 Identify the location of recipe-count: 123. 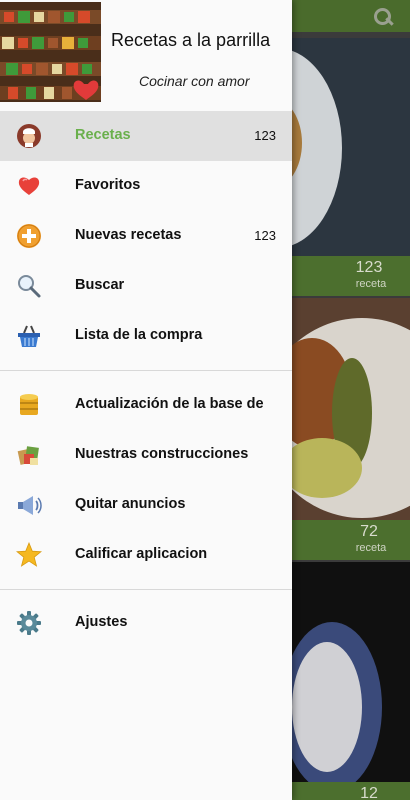
(369, 267).